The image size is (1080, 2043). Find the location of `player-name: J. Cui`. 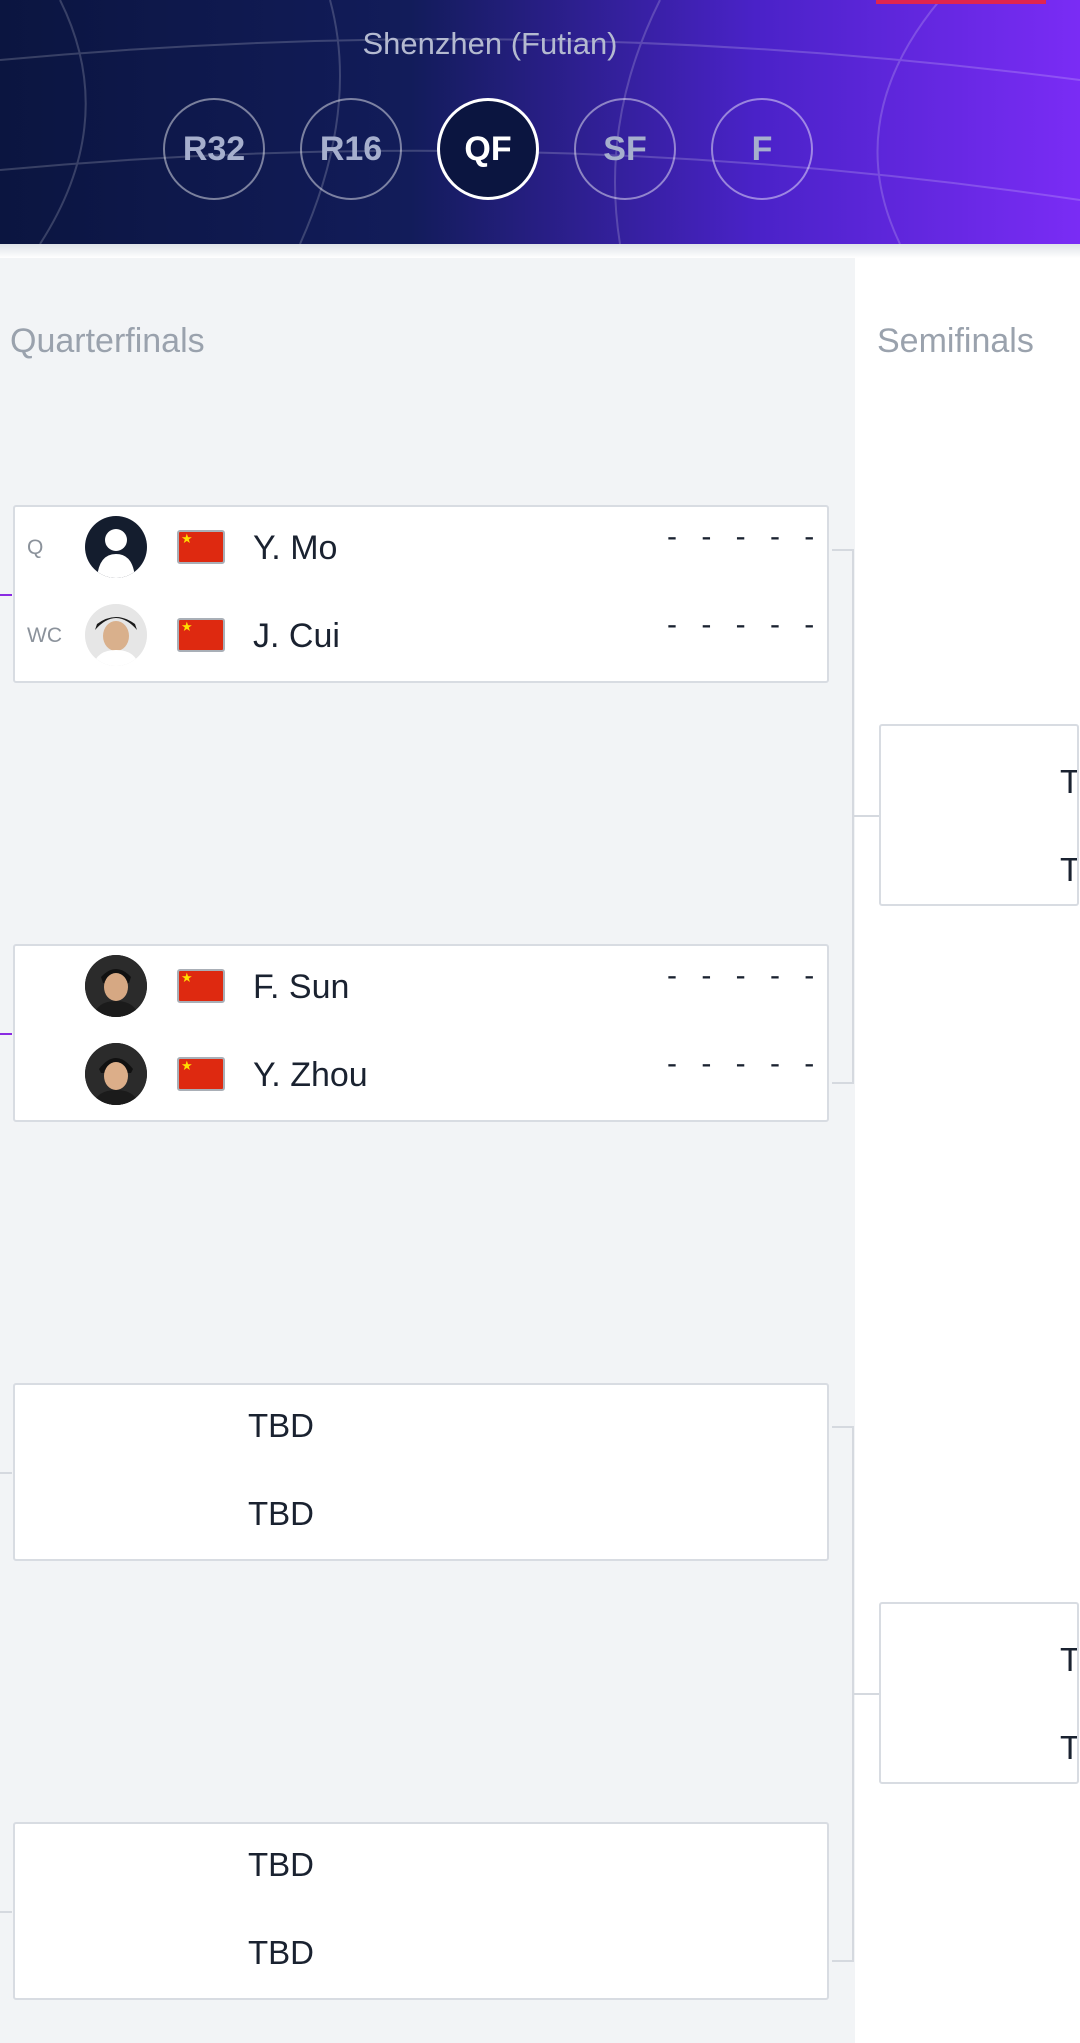

player-name: J. Cui is located at coordinates (296, 636).